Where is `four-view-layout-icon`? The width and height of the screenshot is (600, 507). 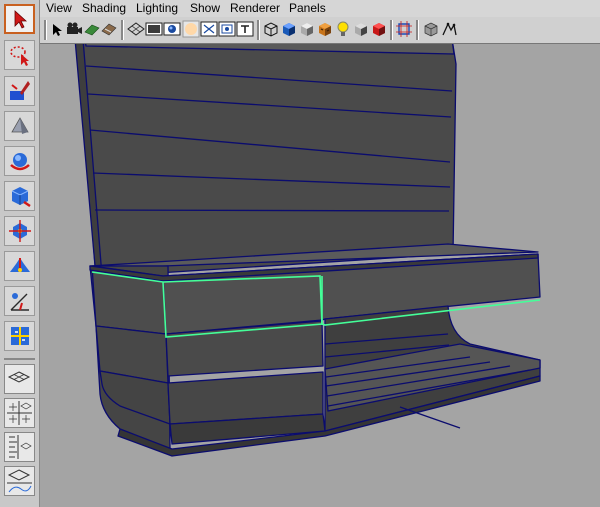 four-view-layout-icon is located at coordinates (19, 413).